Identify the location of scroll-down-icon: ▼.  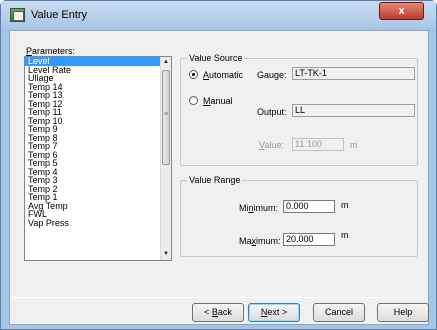
(166, 254).